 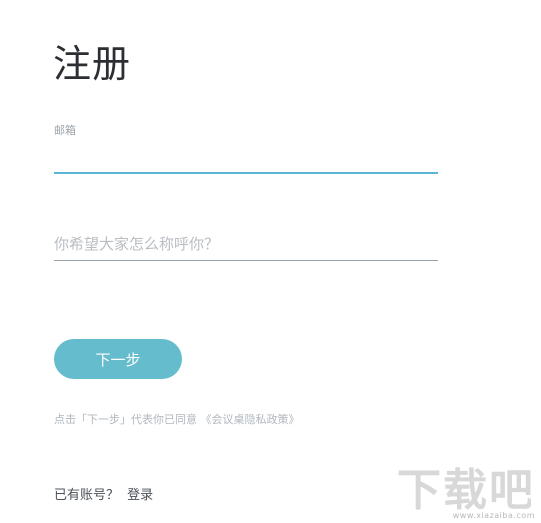 I want to click on watermark-logo-text: 下载吧, so click(x=464, y=490).